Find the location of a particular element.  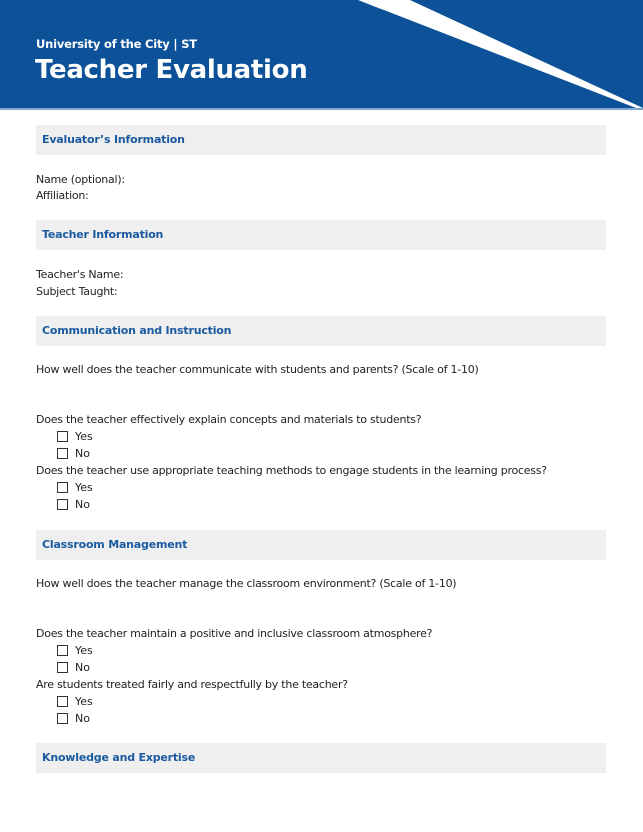

header-divider is located at coordinates (321, 109).